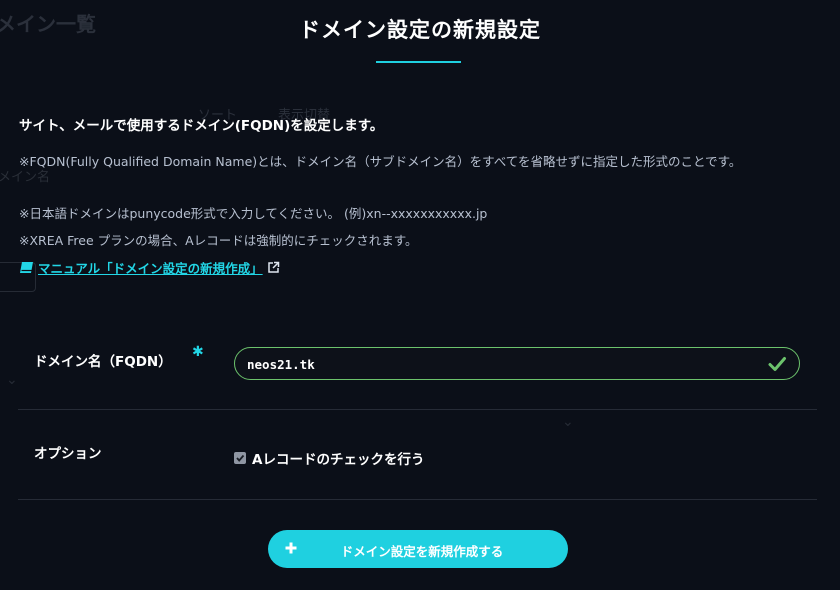 This screenshot has height=590, width=840. I want to click on check-icon, so click(777, 366).